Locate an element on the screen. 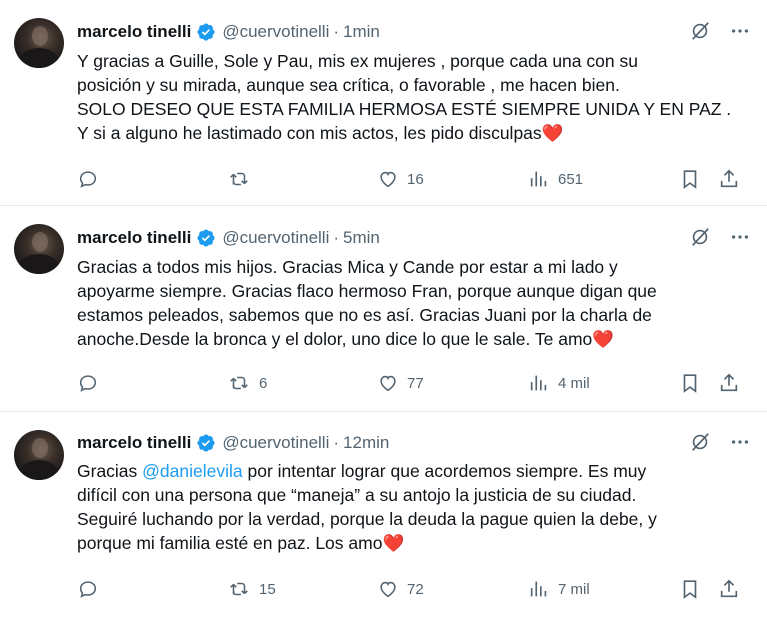  views-button: 4 mil is located at coordinates (559, 383).